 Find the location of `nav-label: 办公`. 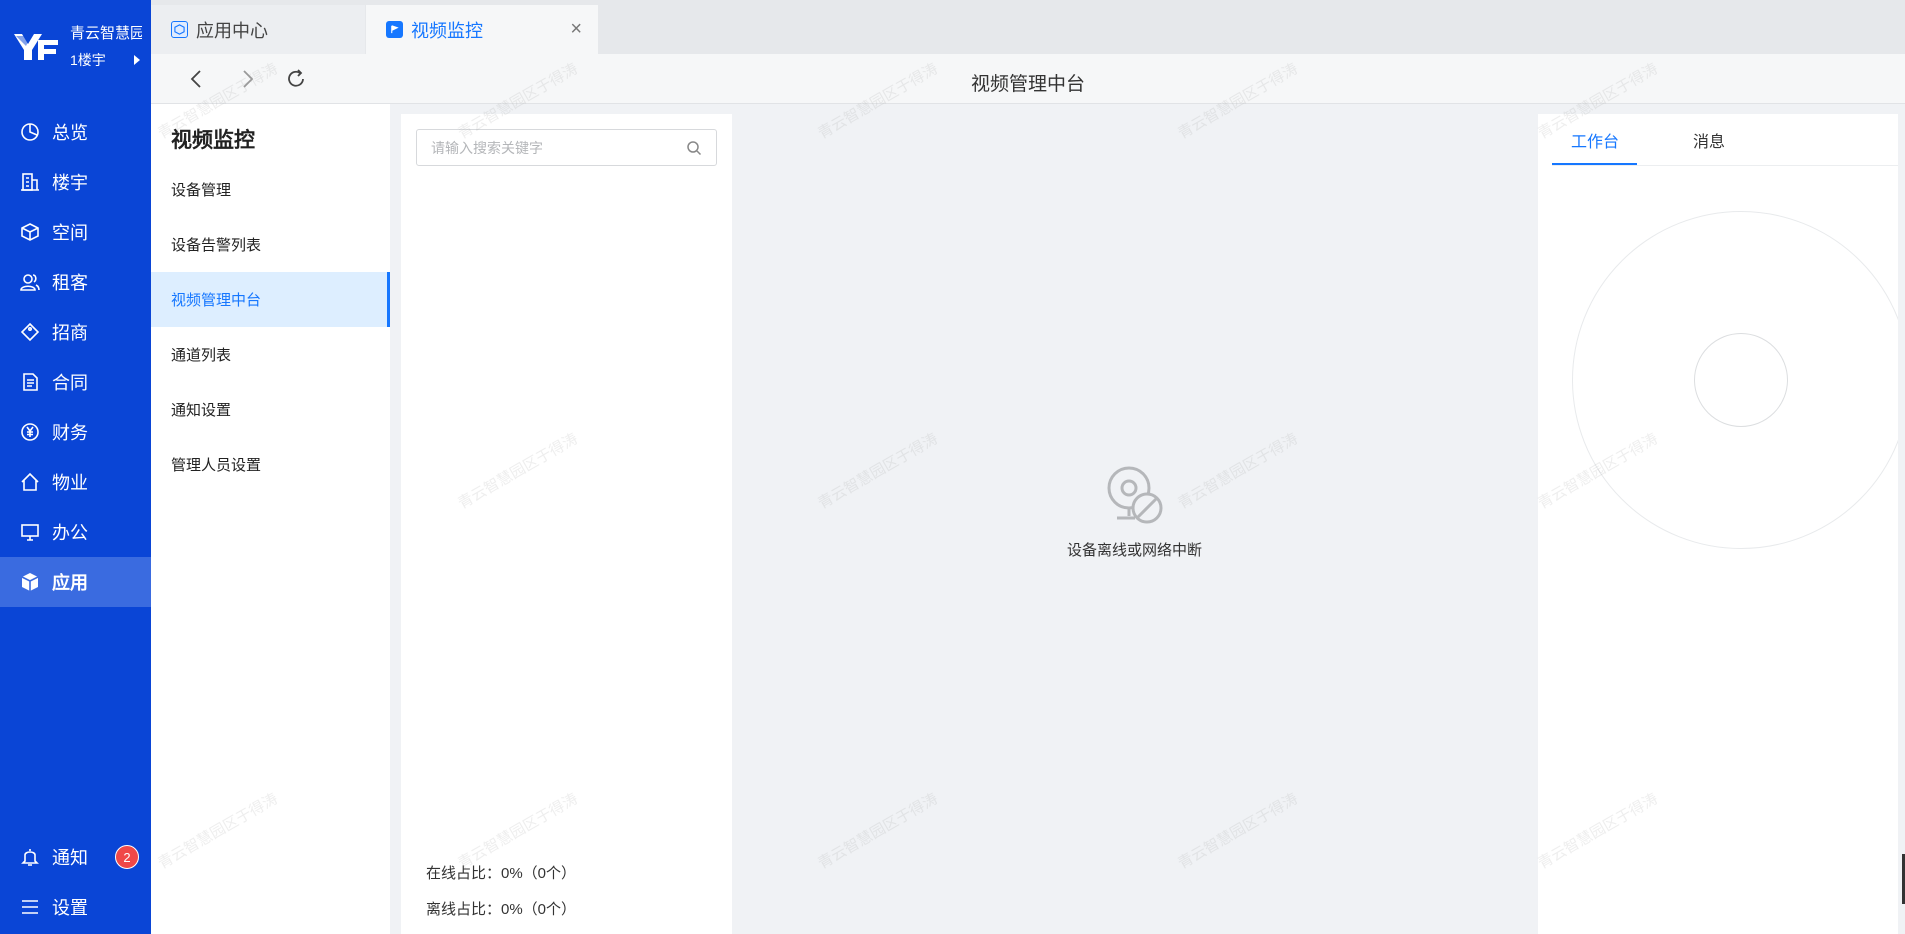

nav-label: 办公 is located at coordinates (70, 533).